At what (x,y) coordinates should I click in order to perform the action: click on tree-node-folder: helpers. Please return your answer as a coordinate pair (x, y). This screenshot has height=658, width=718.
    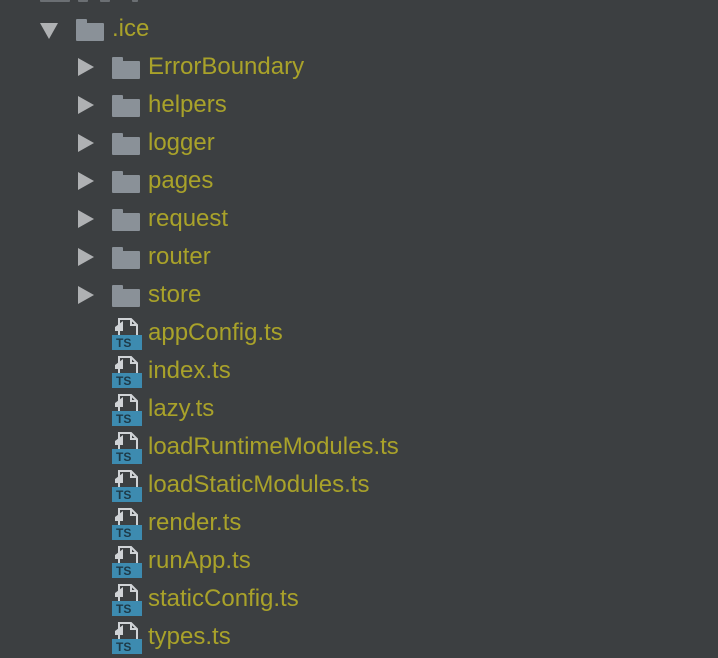
    Looking at the image, I should click on (359, 105).